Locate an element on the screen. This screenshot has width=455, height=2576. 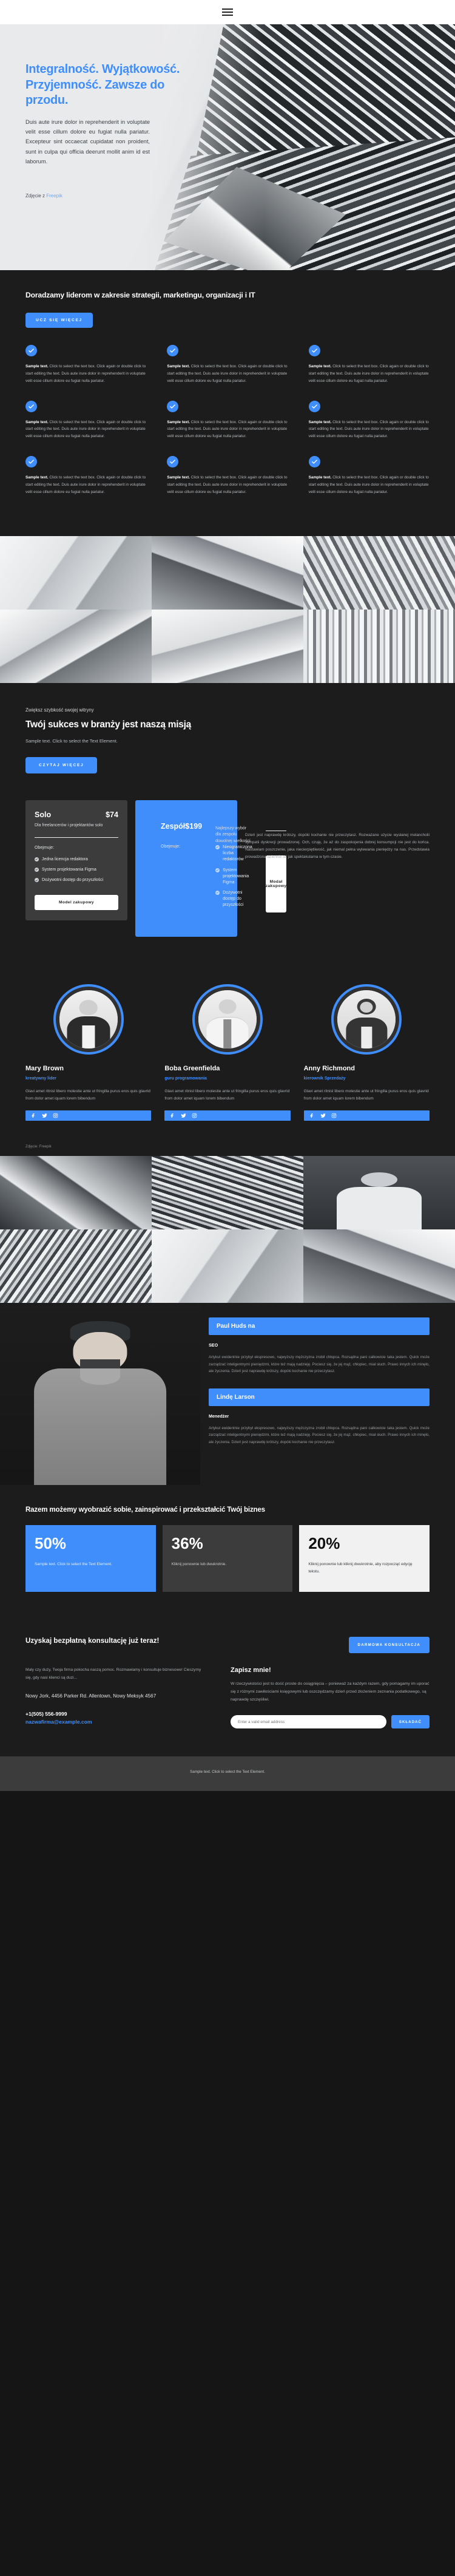
plan-description: Dla freelancerów i projektantów solo is located at coordinates (69, 825).